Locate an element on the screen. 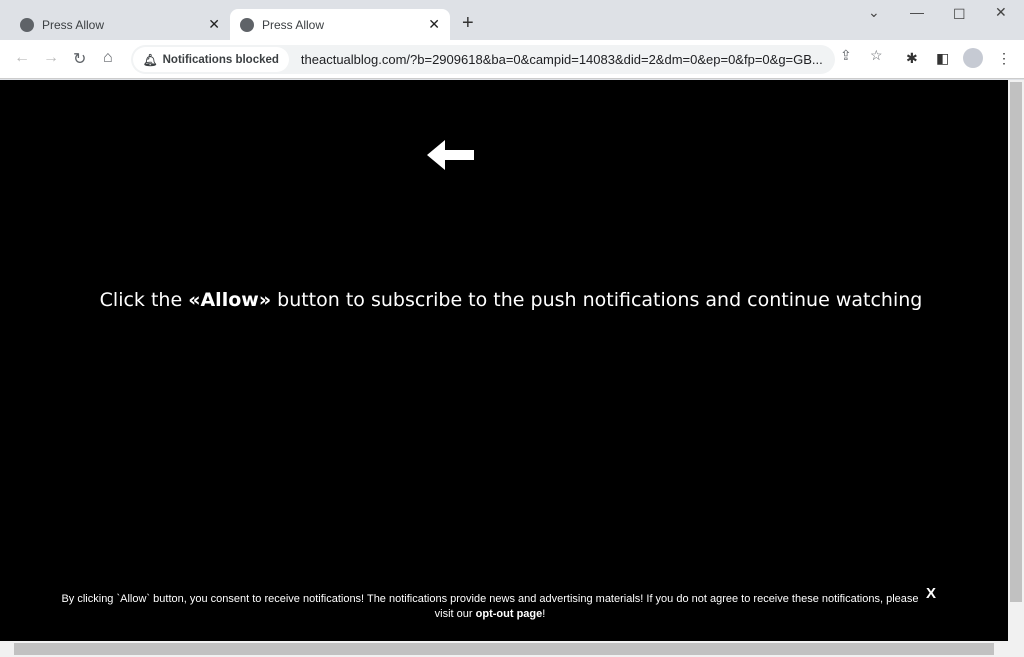 This screenshot has height=657, width=1024. share-icon: ⇪ is located at coordinates (846, 55).